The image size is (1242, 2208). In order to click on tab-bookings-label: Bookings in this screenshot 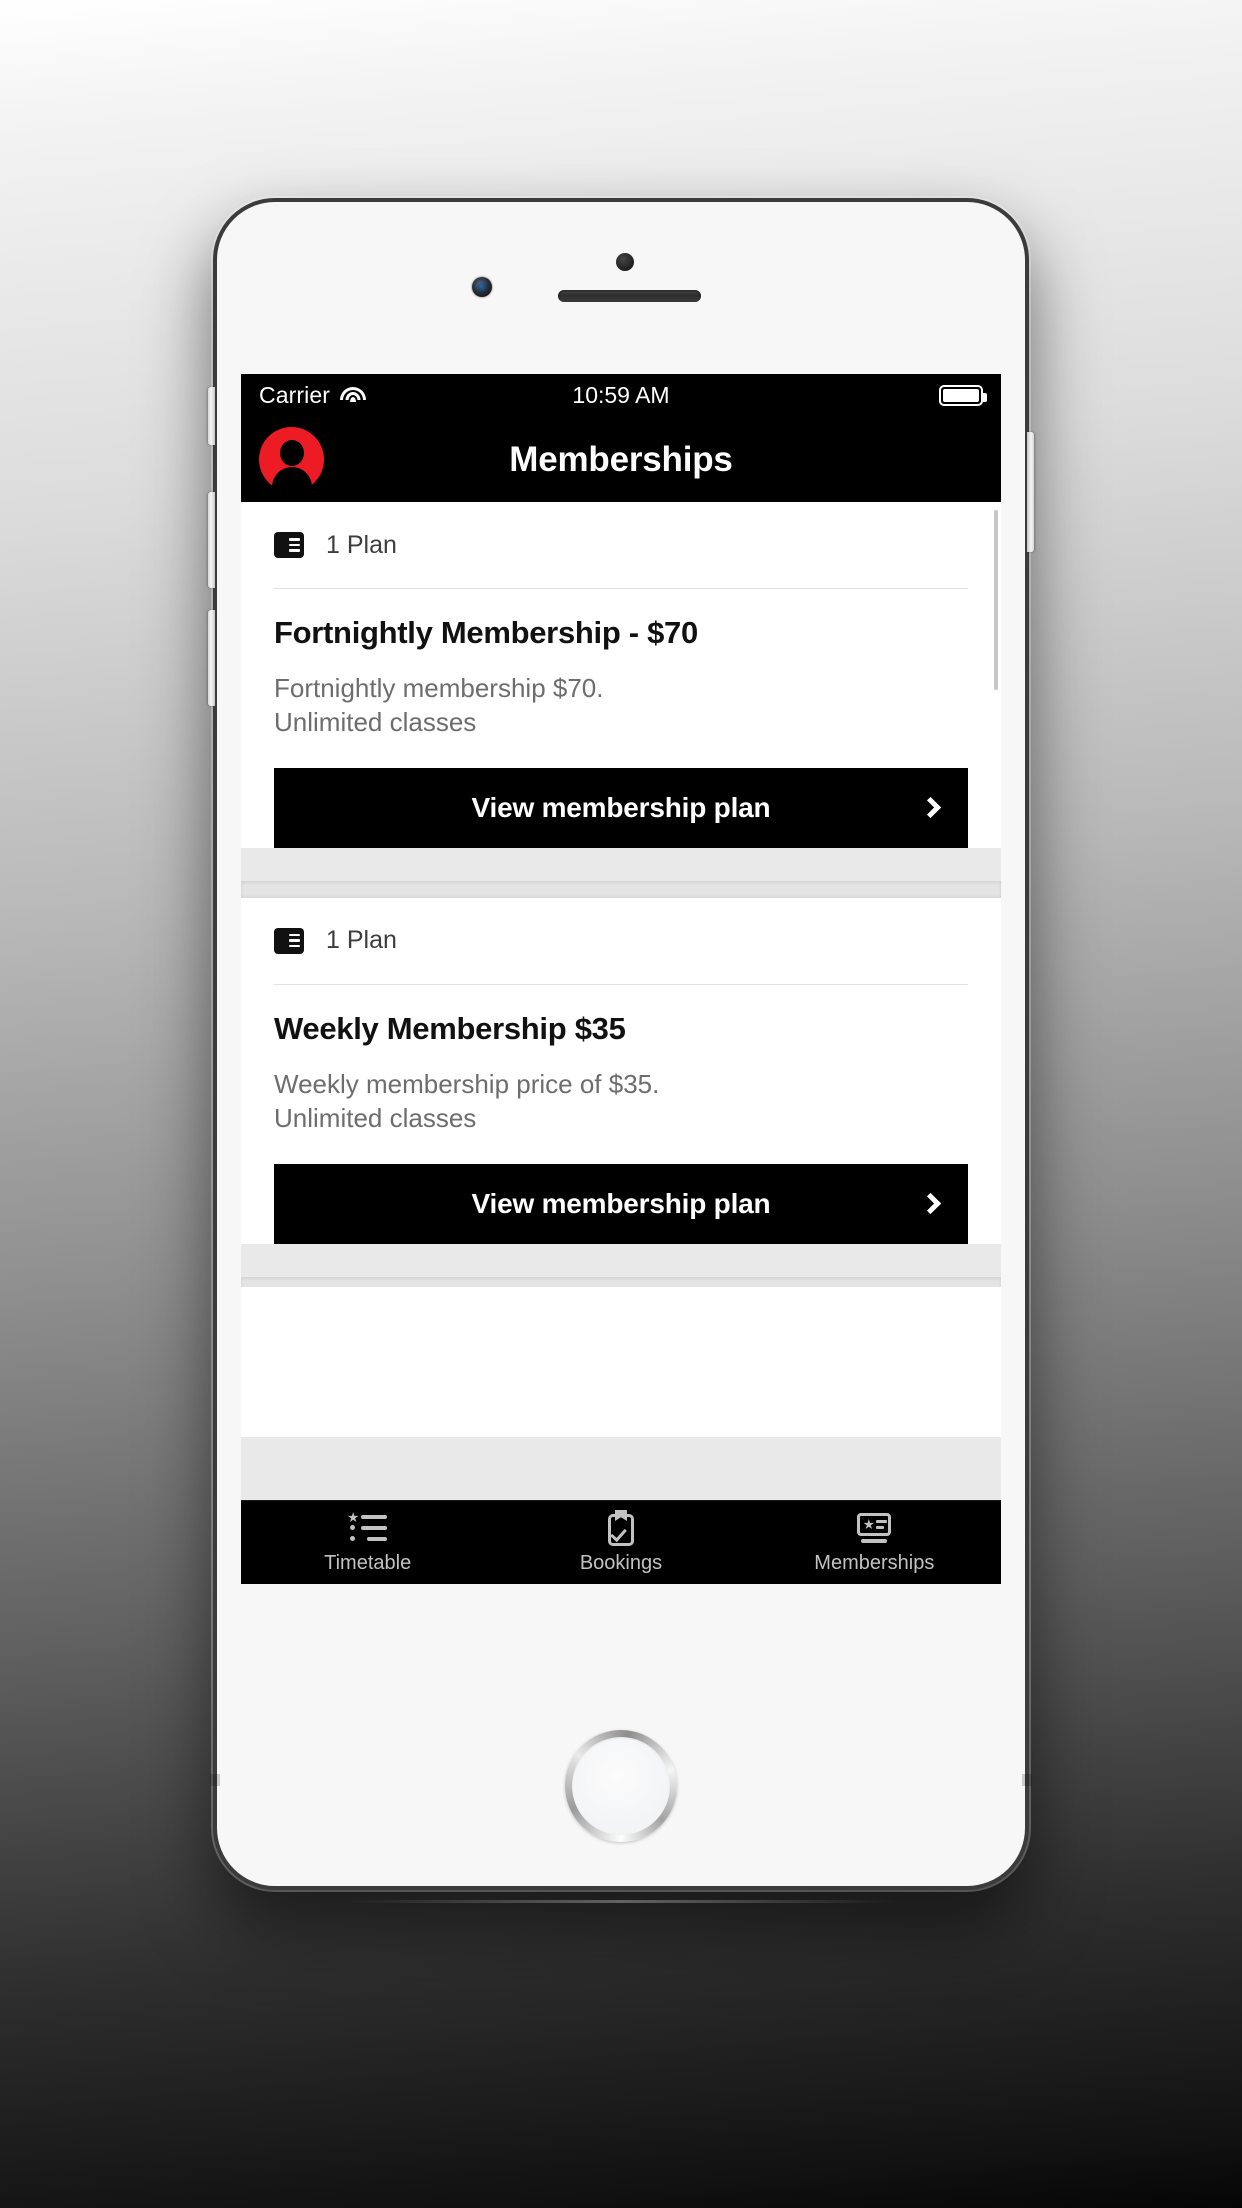, I will do `click(621, 1563)`.